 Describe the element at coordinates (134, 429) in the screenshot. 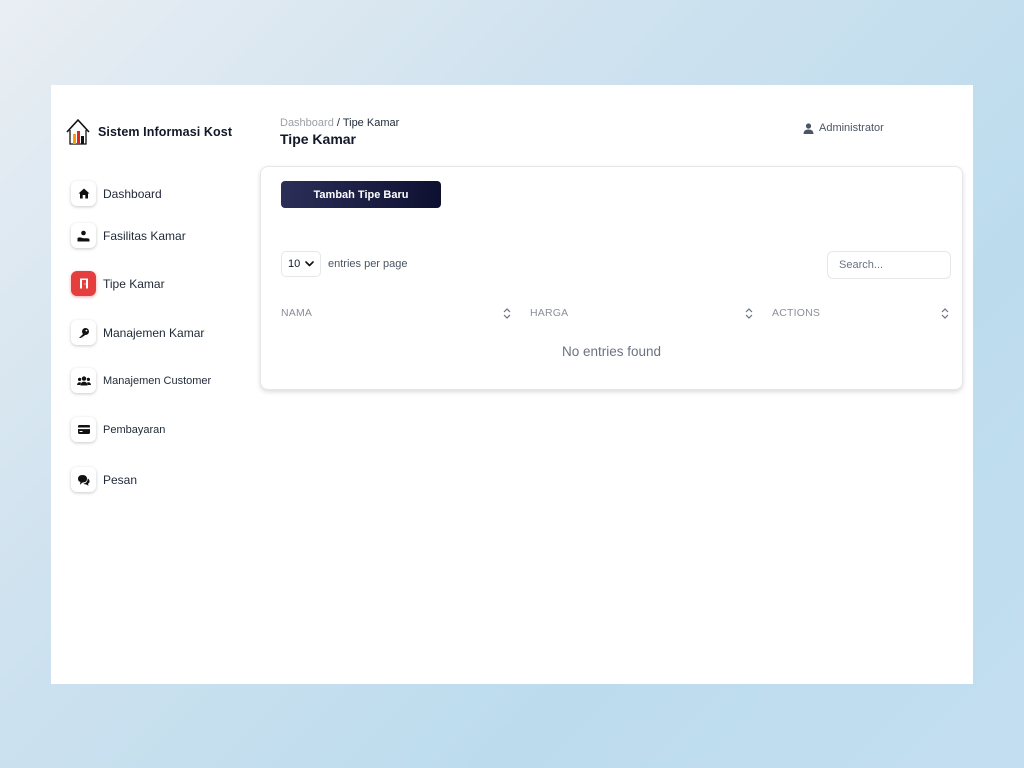

I see `sidebar-item-label: Pembayaran` at that location.